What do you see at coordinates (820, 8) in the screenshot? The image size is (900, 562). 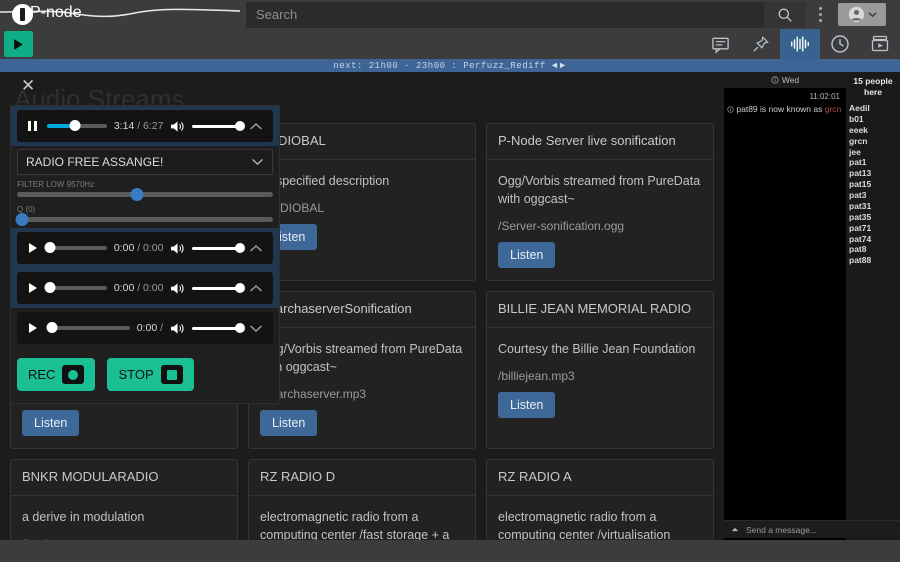 I see `kebab-menu-icon` at bounding box center [820, 8].